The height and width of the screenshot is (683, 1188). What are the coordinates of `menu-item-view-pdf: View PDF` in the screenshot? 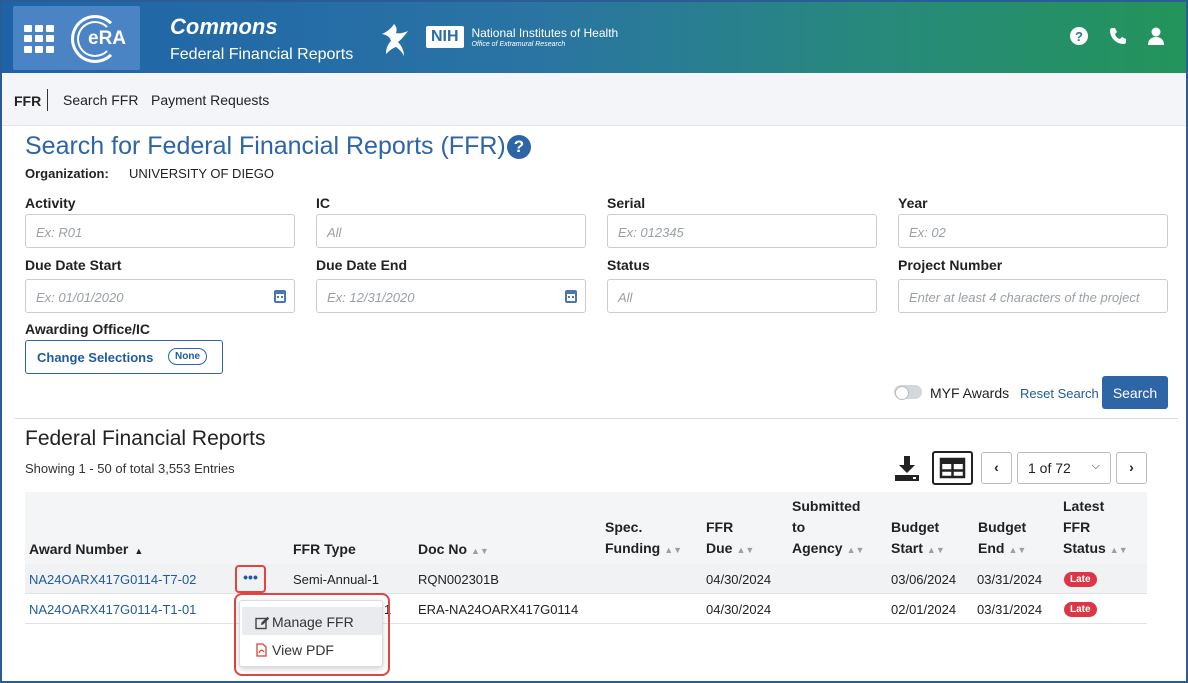 It's located at (312, 649).